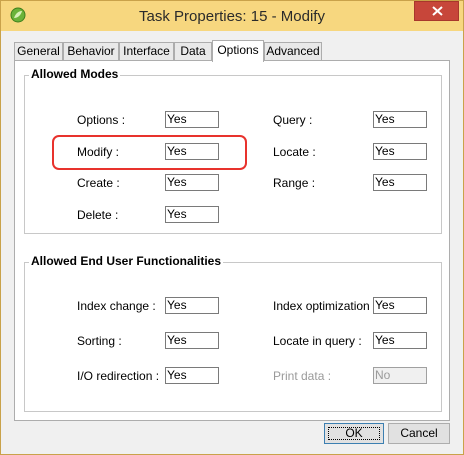  What do you see at coordinates (400, 119) in the screenshot?
I see `query-field: Yes` at bounding box center [400, 119].